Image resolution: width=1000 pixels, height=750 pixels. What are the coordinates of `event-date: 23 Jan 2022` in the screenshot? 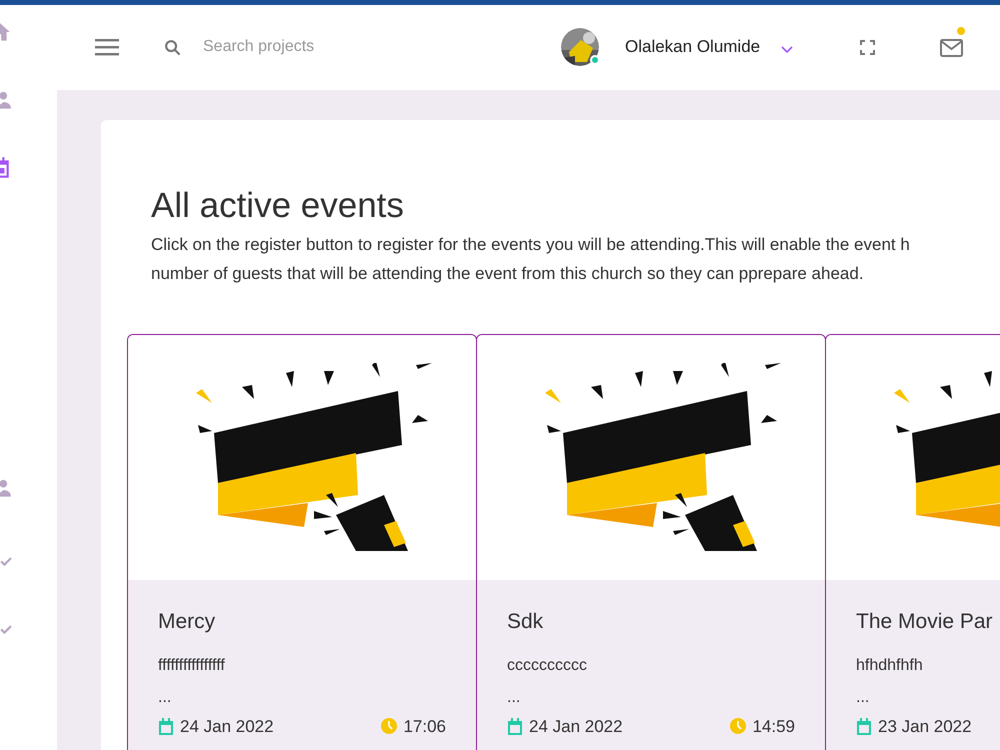 It's located at (925, 727).